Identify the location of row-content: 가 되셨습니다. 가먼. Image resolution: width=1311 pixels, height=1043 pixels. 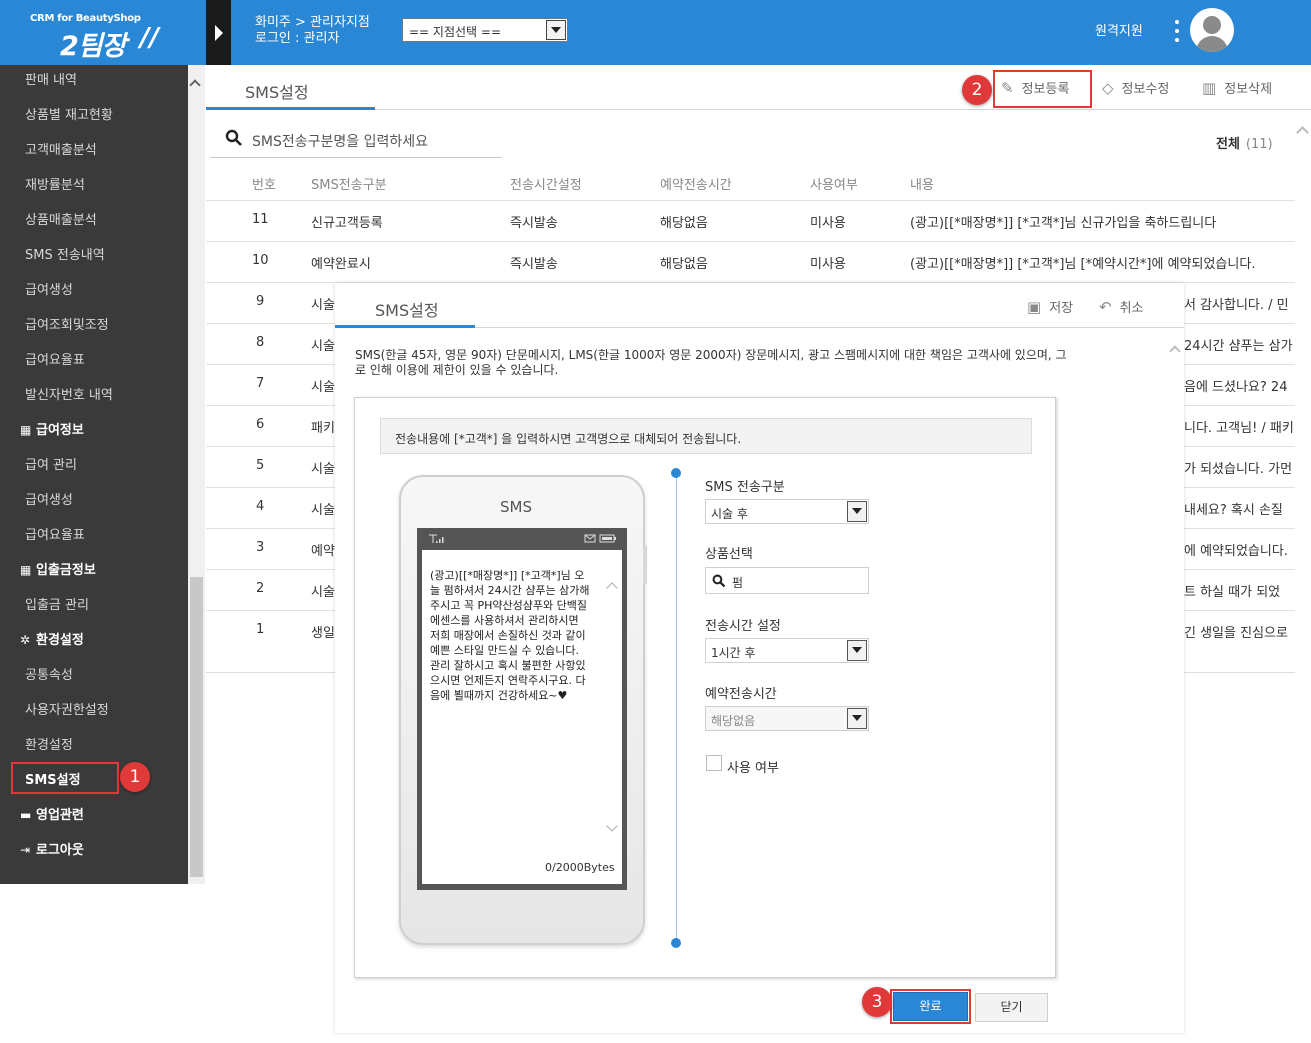
(1238, 469).